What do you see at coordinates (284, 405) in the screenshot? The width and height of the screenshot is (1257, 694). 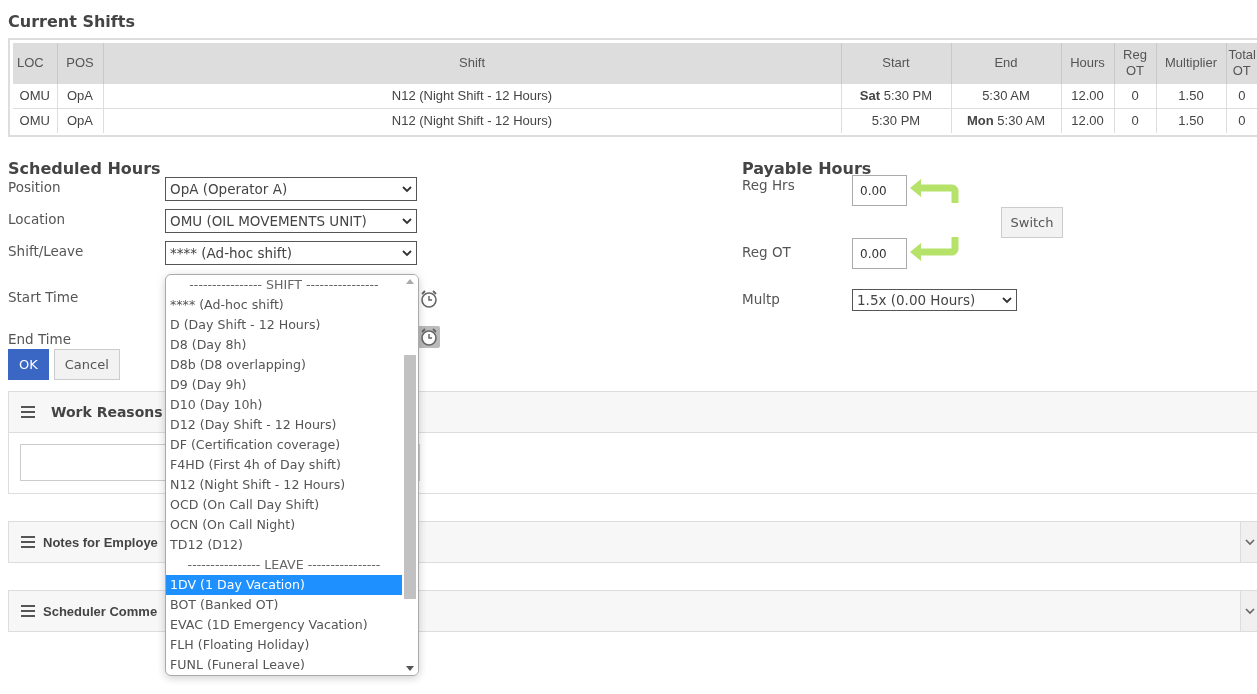 I see `dropdown-option: D10 (Day 10h)` at bounding box center [284, 405].